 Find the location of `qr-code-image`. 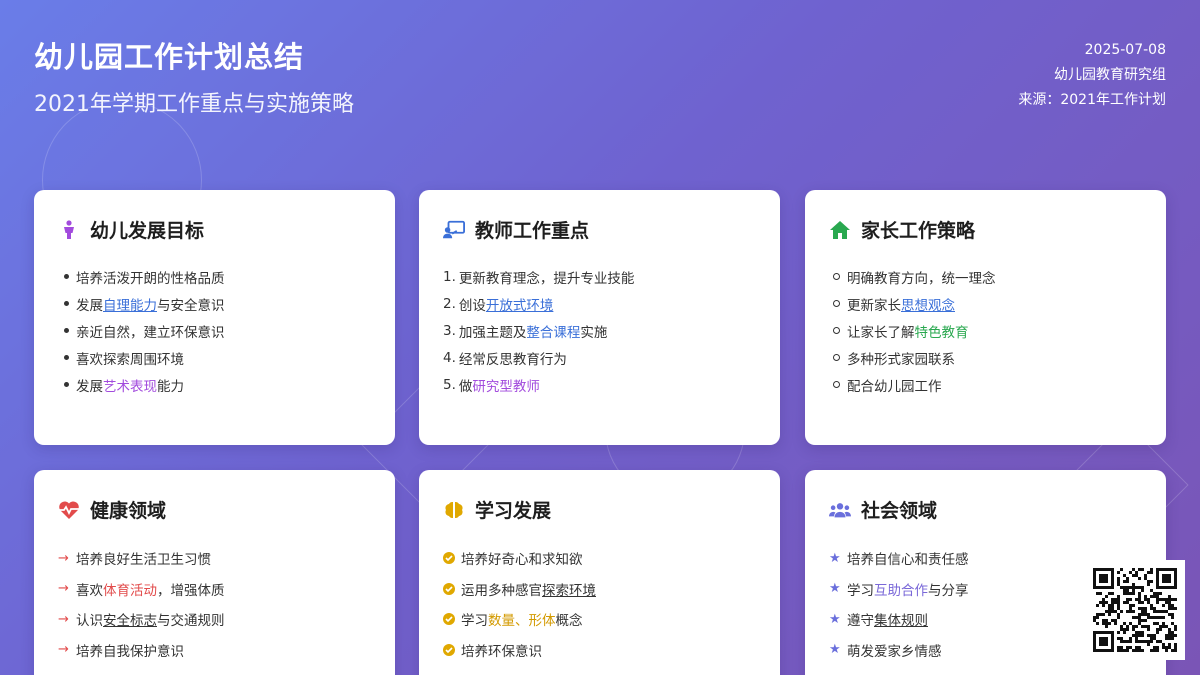

qr-code-image is located at coordinates (1135, 610).